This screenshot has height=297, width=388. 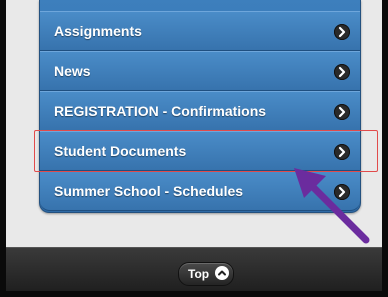 I want to click on footer-toolbar: Top, so click(x=194, y=269).